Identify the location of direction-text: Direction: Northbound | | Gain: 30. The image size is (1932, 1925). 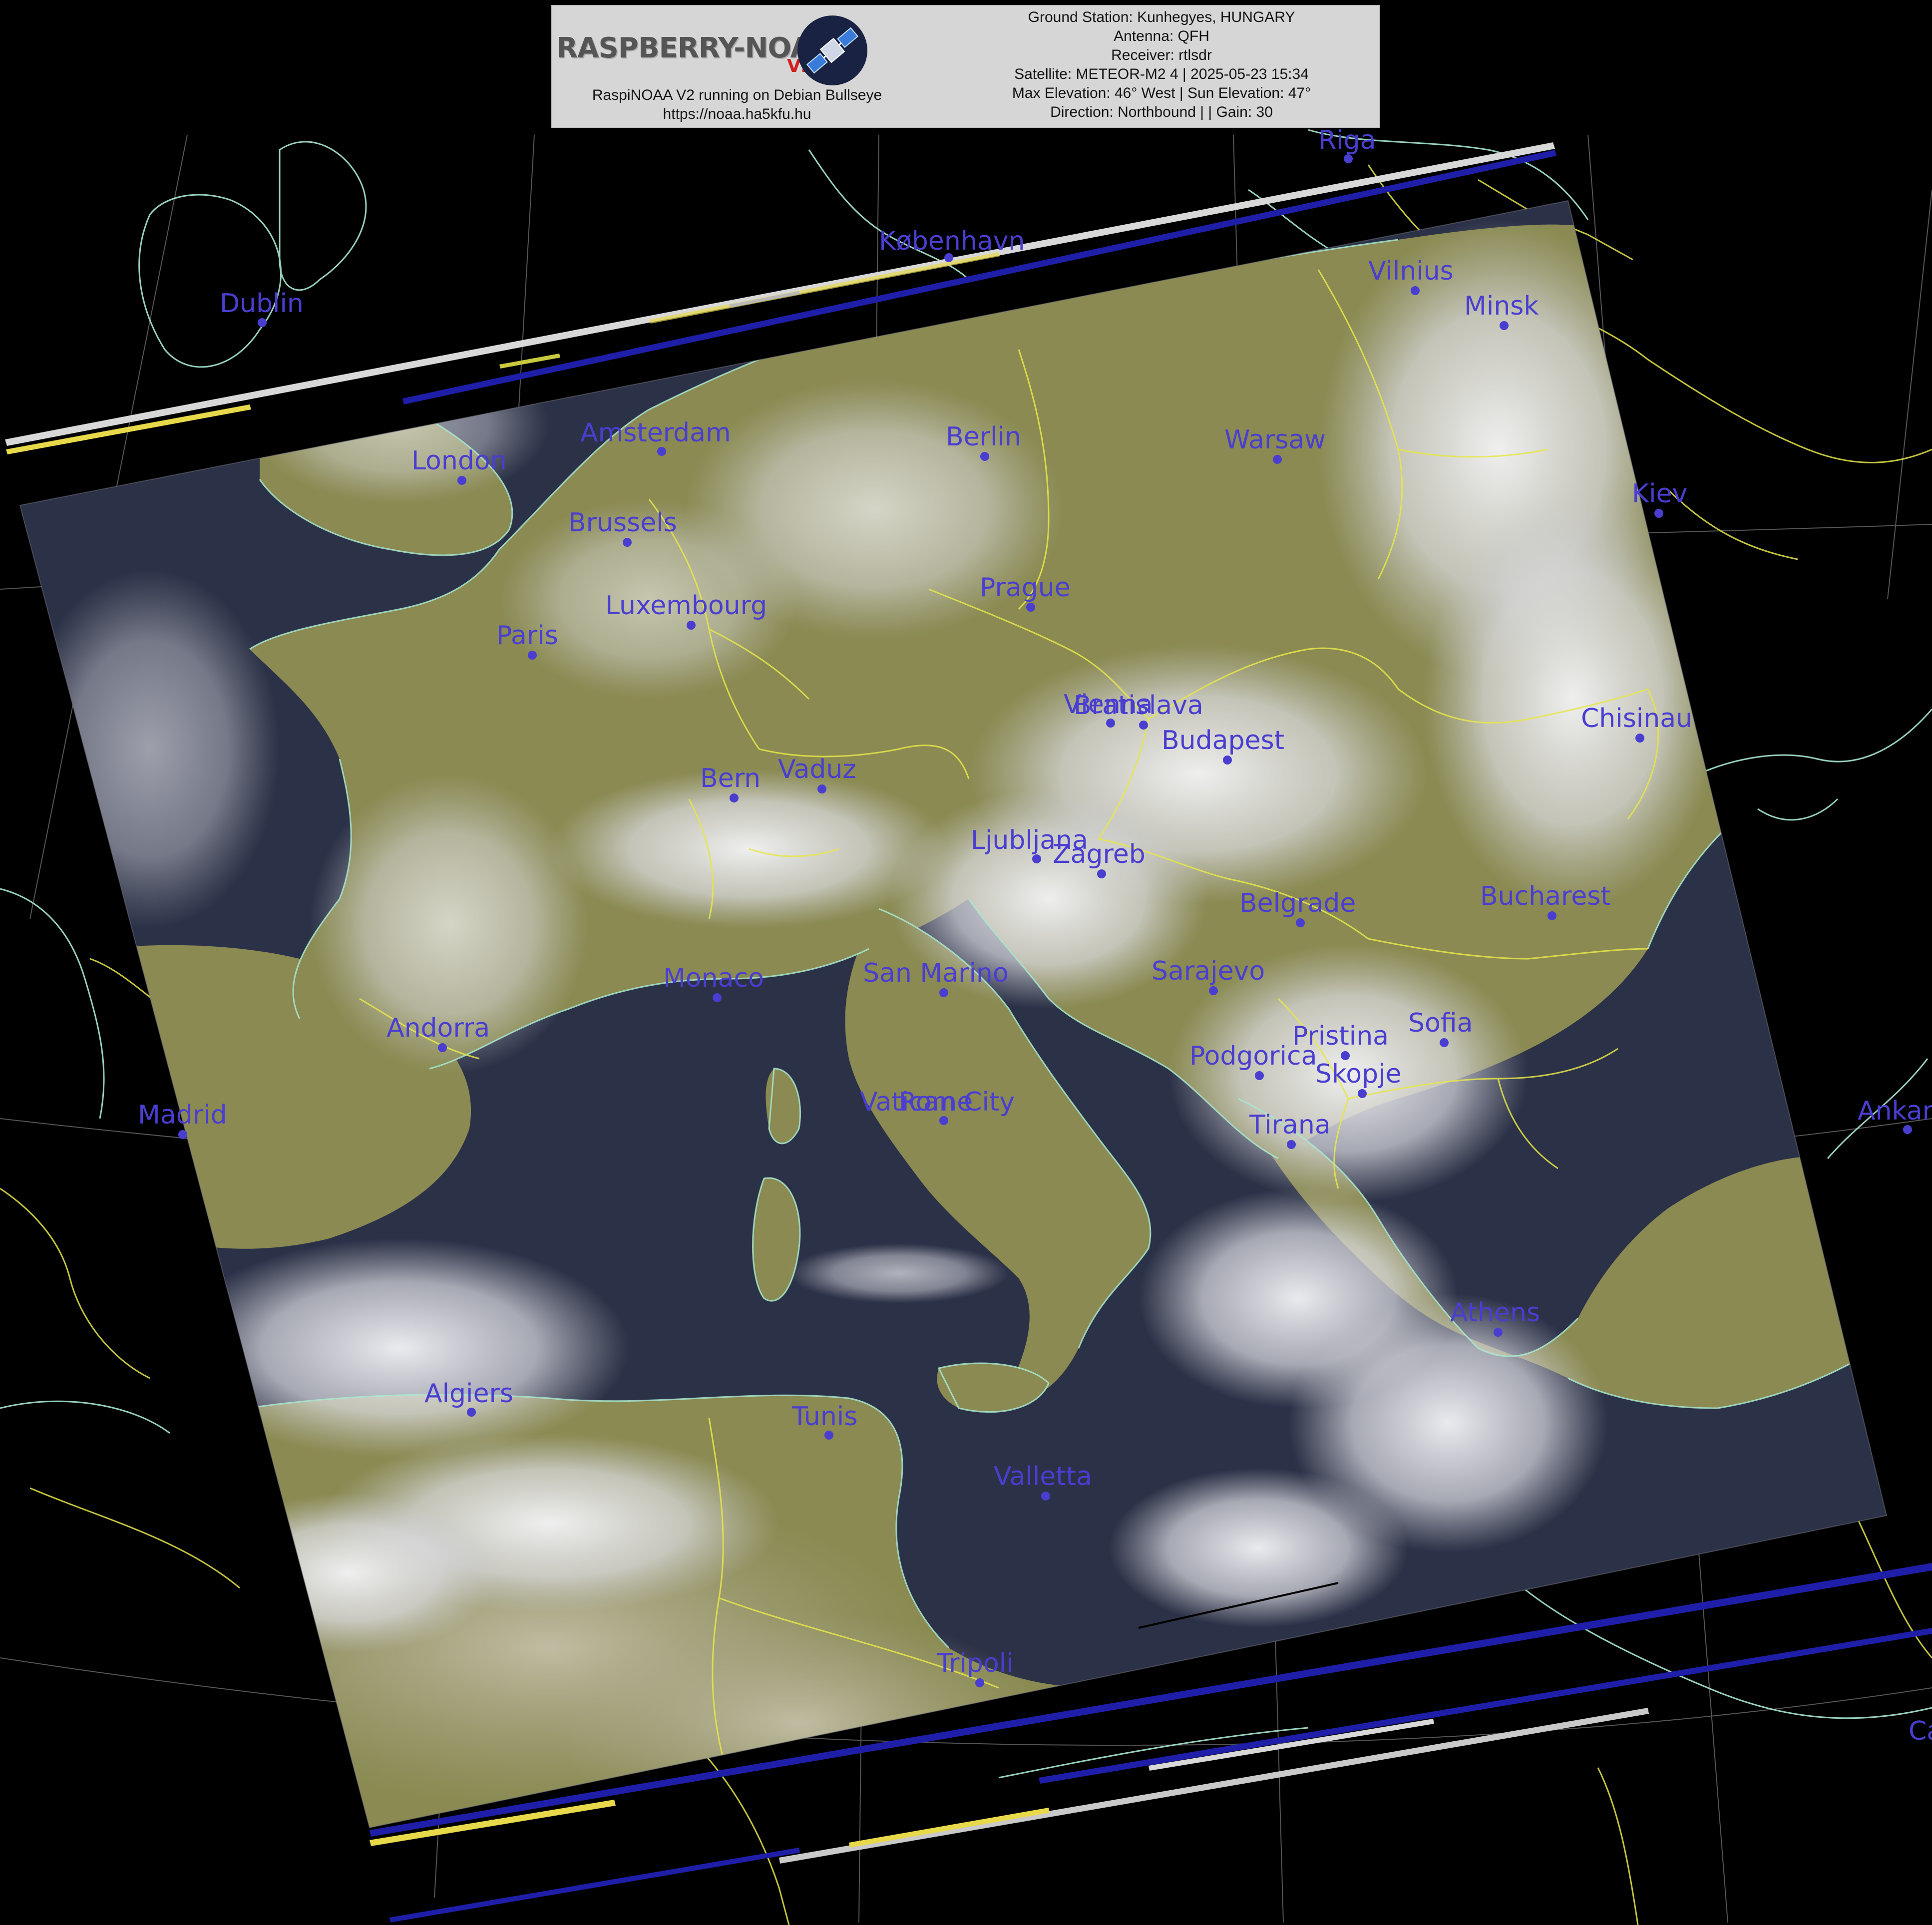
(1161, 112).